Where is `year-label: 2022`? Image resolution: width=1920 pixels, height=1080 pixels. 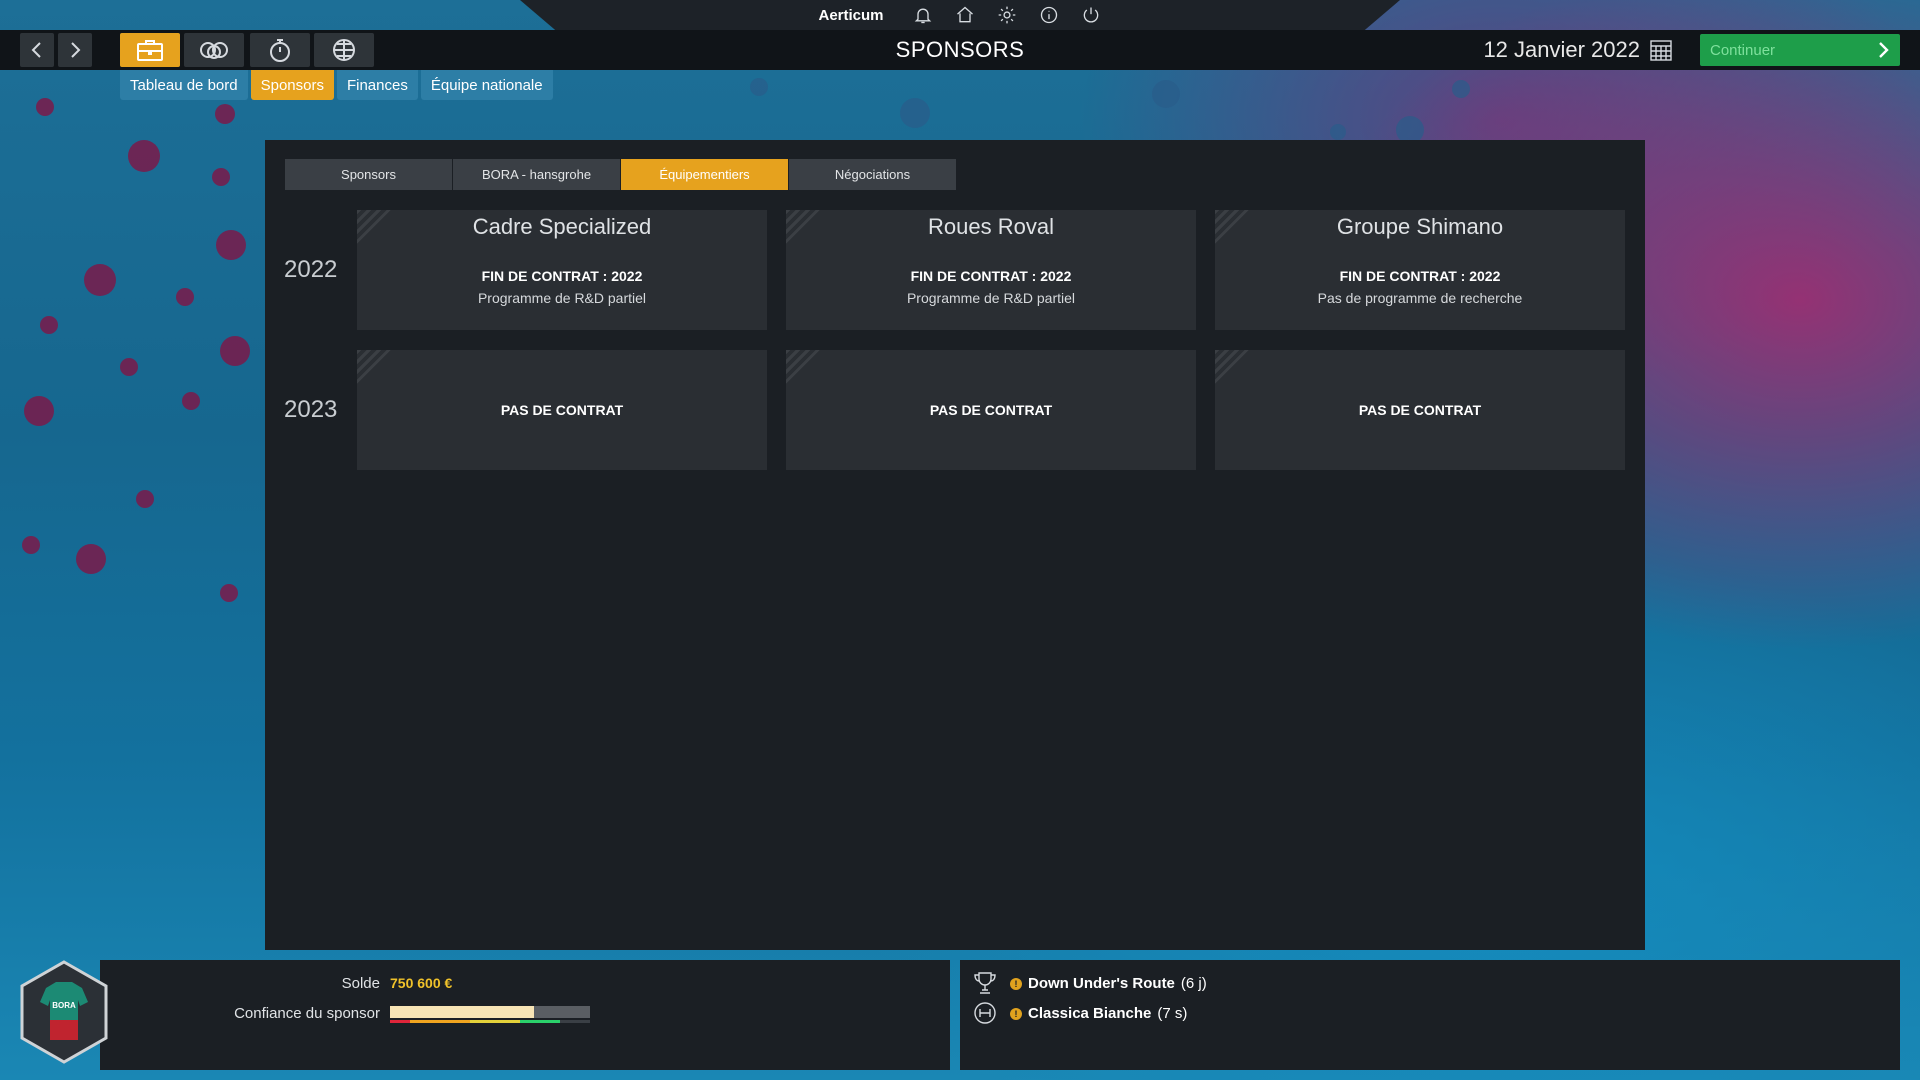 year-label: 2022 is located at coordinates (311, 269).